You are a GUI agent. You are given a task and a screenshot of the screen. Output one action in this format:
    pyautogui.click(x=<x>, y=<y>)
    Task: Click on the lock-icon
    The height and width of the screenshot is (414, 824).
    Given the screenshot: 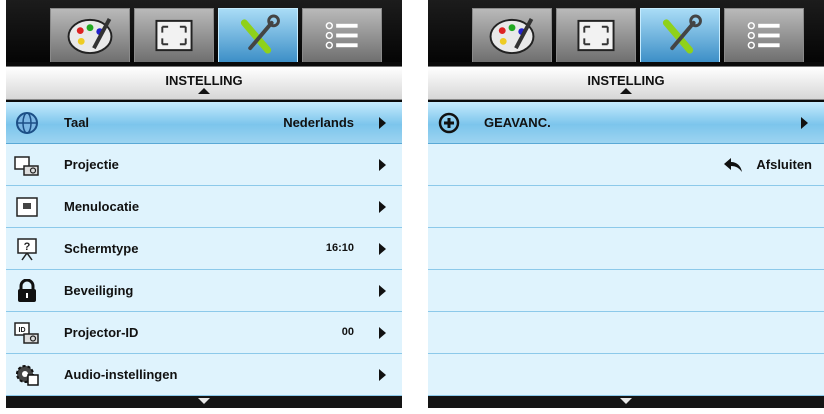 What is the action you would take?
    pyautogui.click(x=27, y=290)
    